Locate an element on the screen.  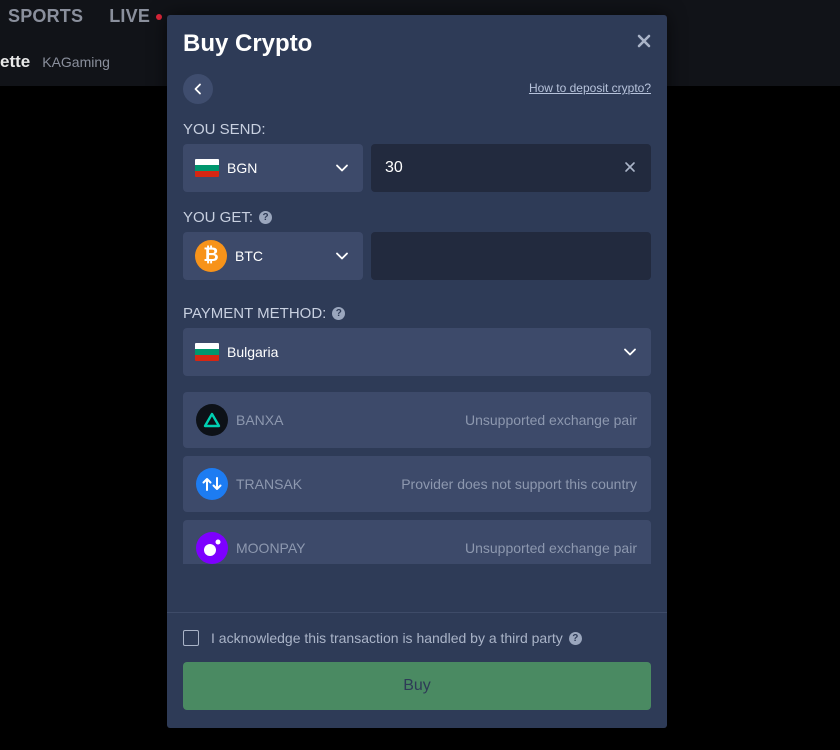
you-send-label: YOU SEND: is located at coordinates (224, 129).